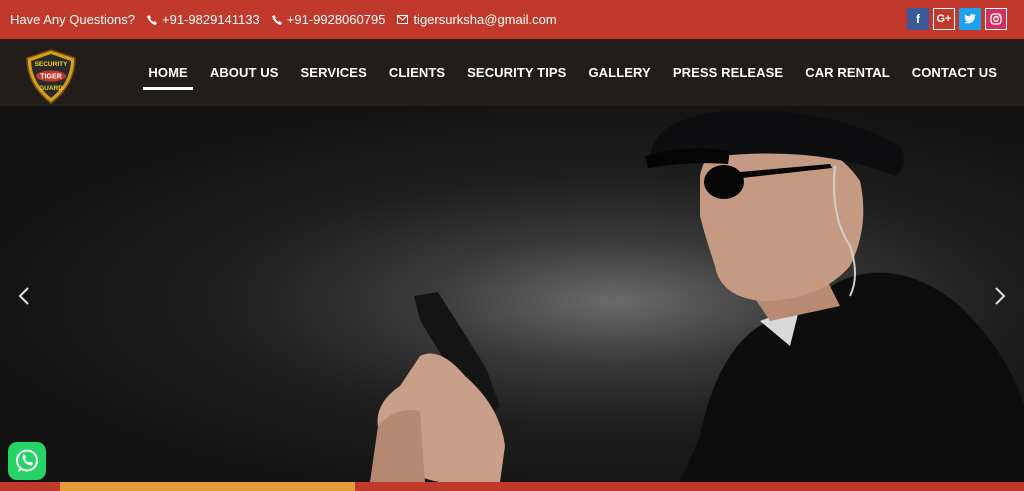 The image size is (1024, 491). Describe the element at coordinates (52, 64) in the screenshot. I see `logo-line1: SECURITY` at that location.